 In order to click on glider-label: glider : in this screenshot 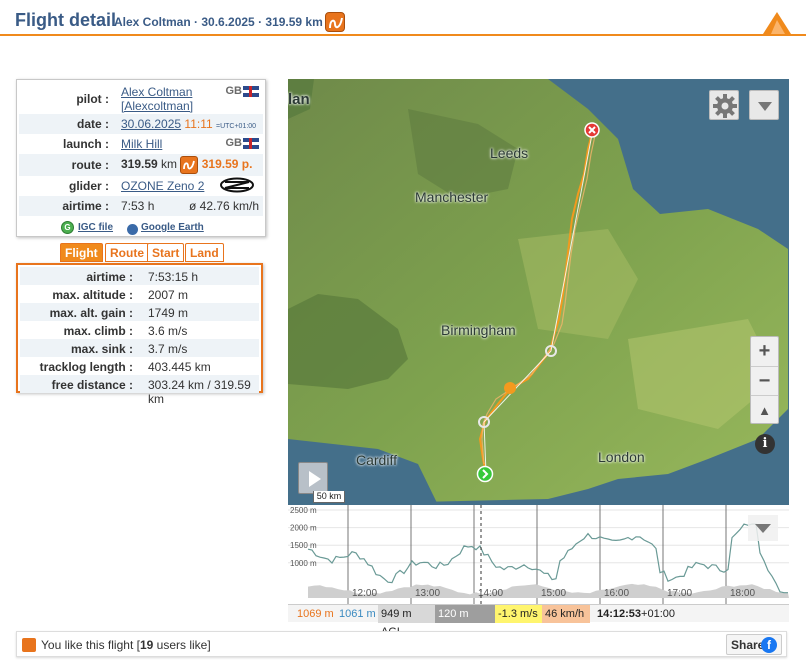, I will do `click(88, 186)`.